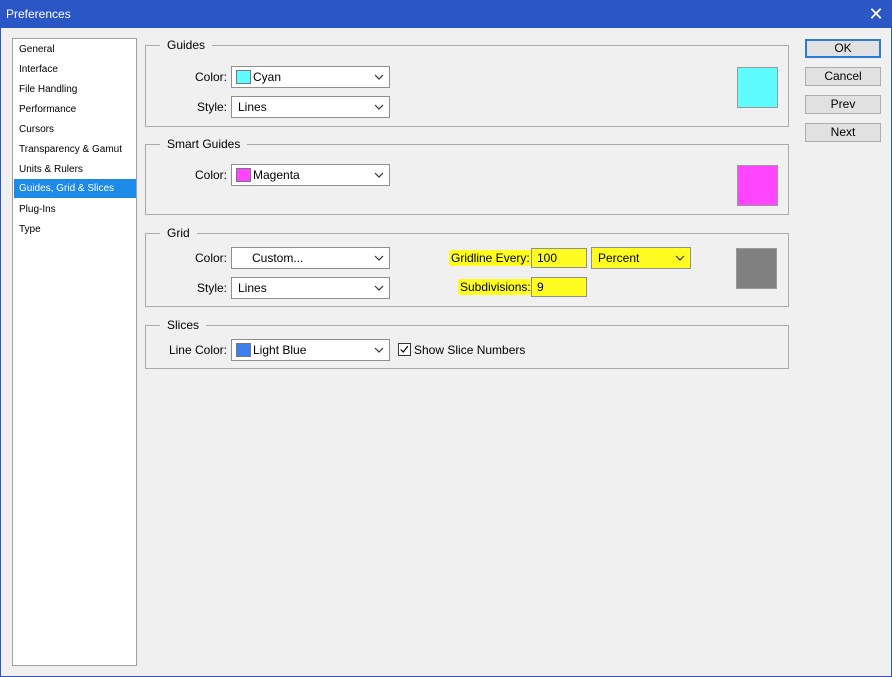 This screenshot has height=677, width=892. I want to click on show-slice-numbers-checkbox, so click(404, 349).